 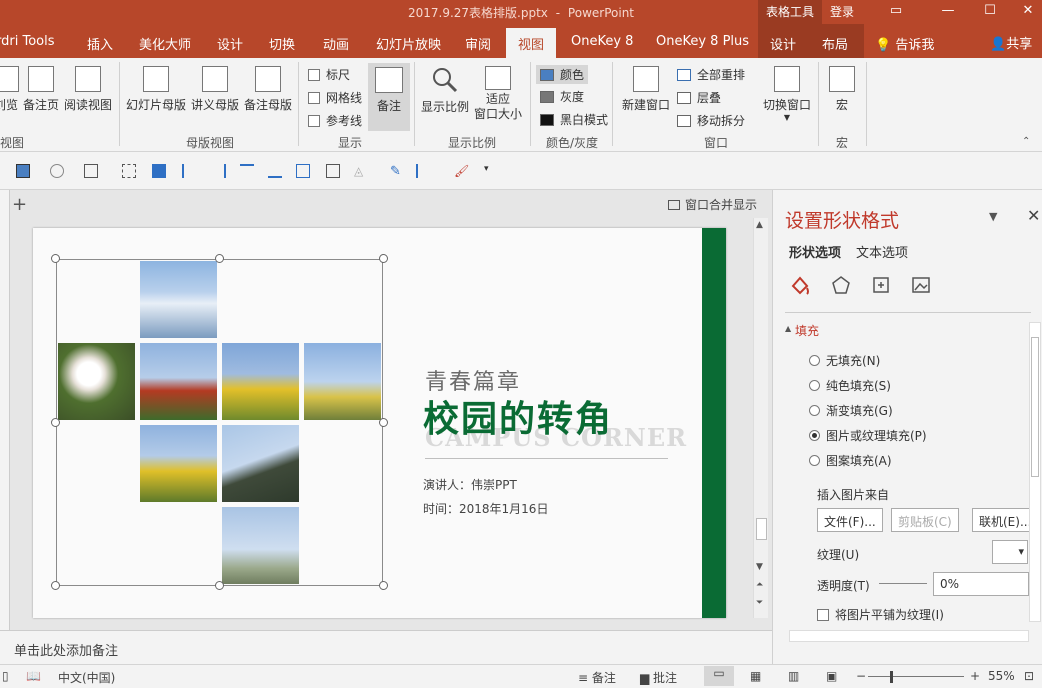 I want to click on green-accent-bar, so click(x=714, y=423).